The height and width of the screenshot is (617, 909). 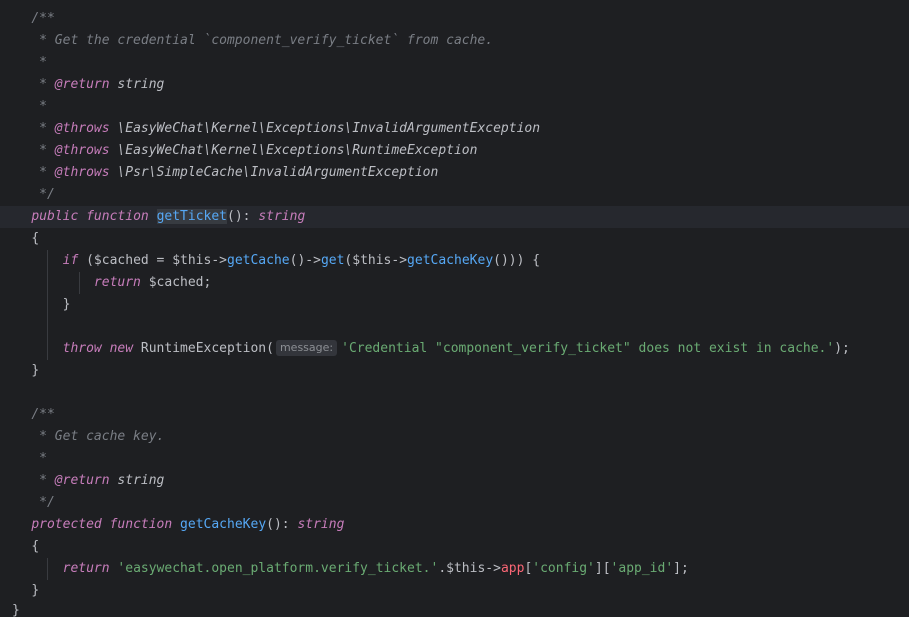 What do you see at coordinates (152, 260) in the screenshot?
I see `code-text: ($cached = $this->` at bounding box center [152, 260].